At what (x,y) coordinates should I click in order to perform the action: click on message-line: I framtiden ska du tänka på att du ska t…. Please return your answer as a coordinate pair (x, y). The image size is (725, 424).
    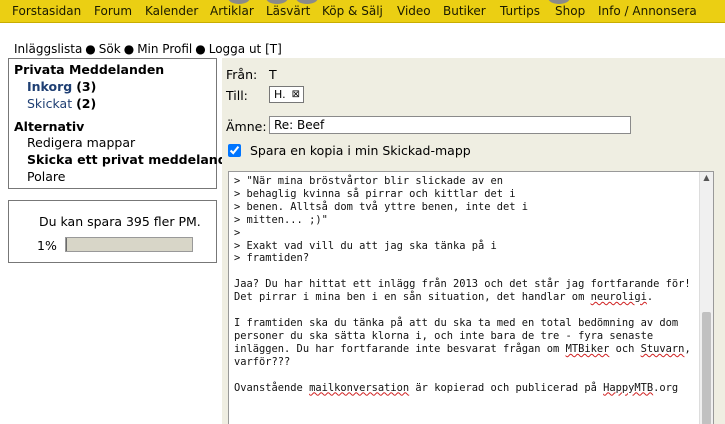
    Looking at the image, I should click on (456, 322).